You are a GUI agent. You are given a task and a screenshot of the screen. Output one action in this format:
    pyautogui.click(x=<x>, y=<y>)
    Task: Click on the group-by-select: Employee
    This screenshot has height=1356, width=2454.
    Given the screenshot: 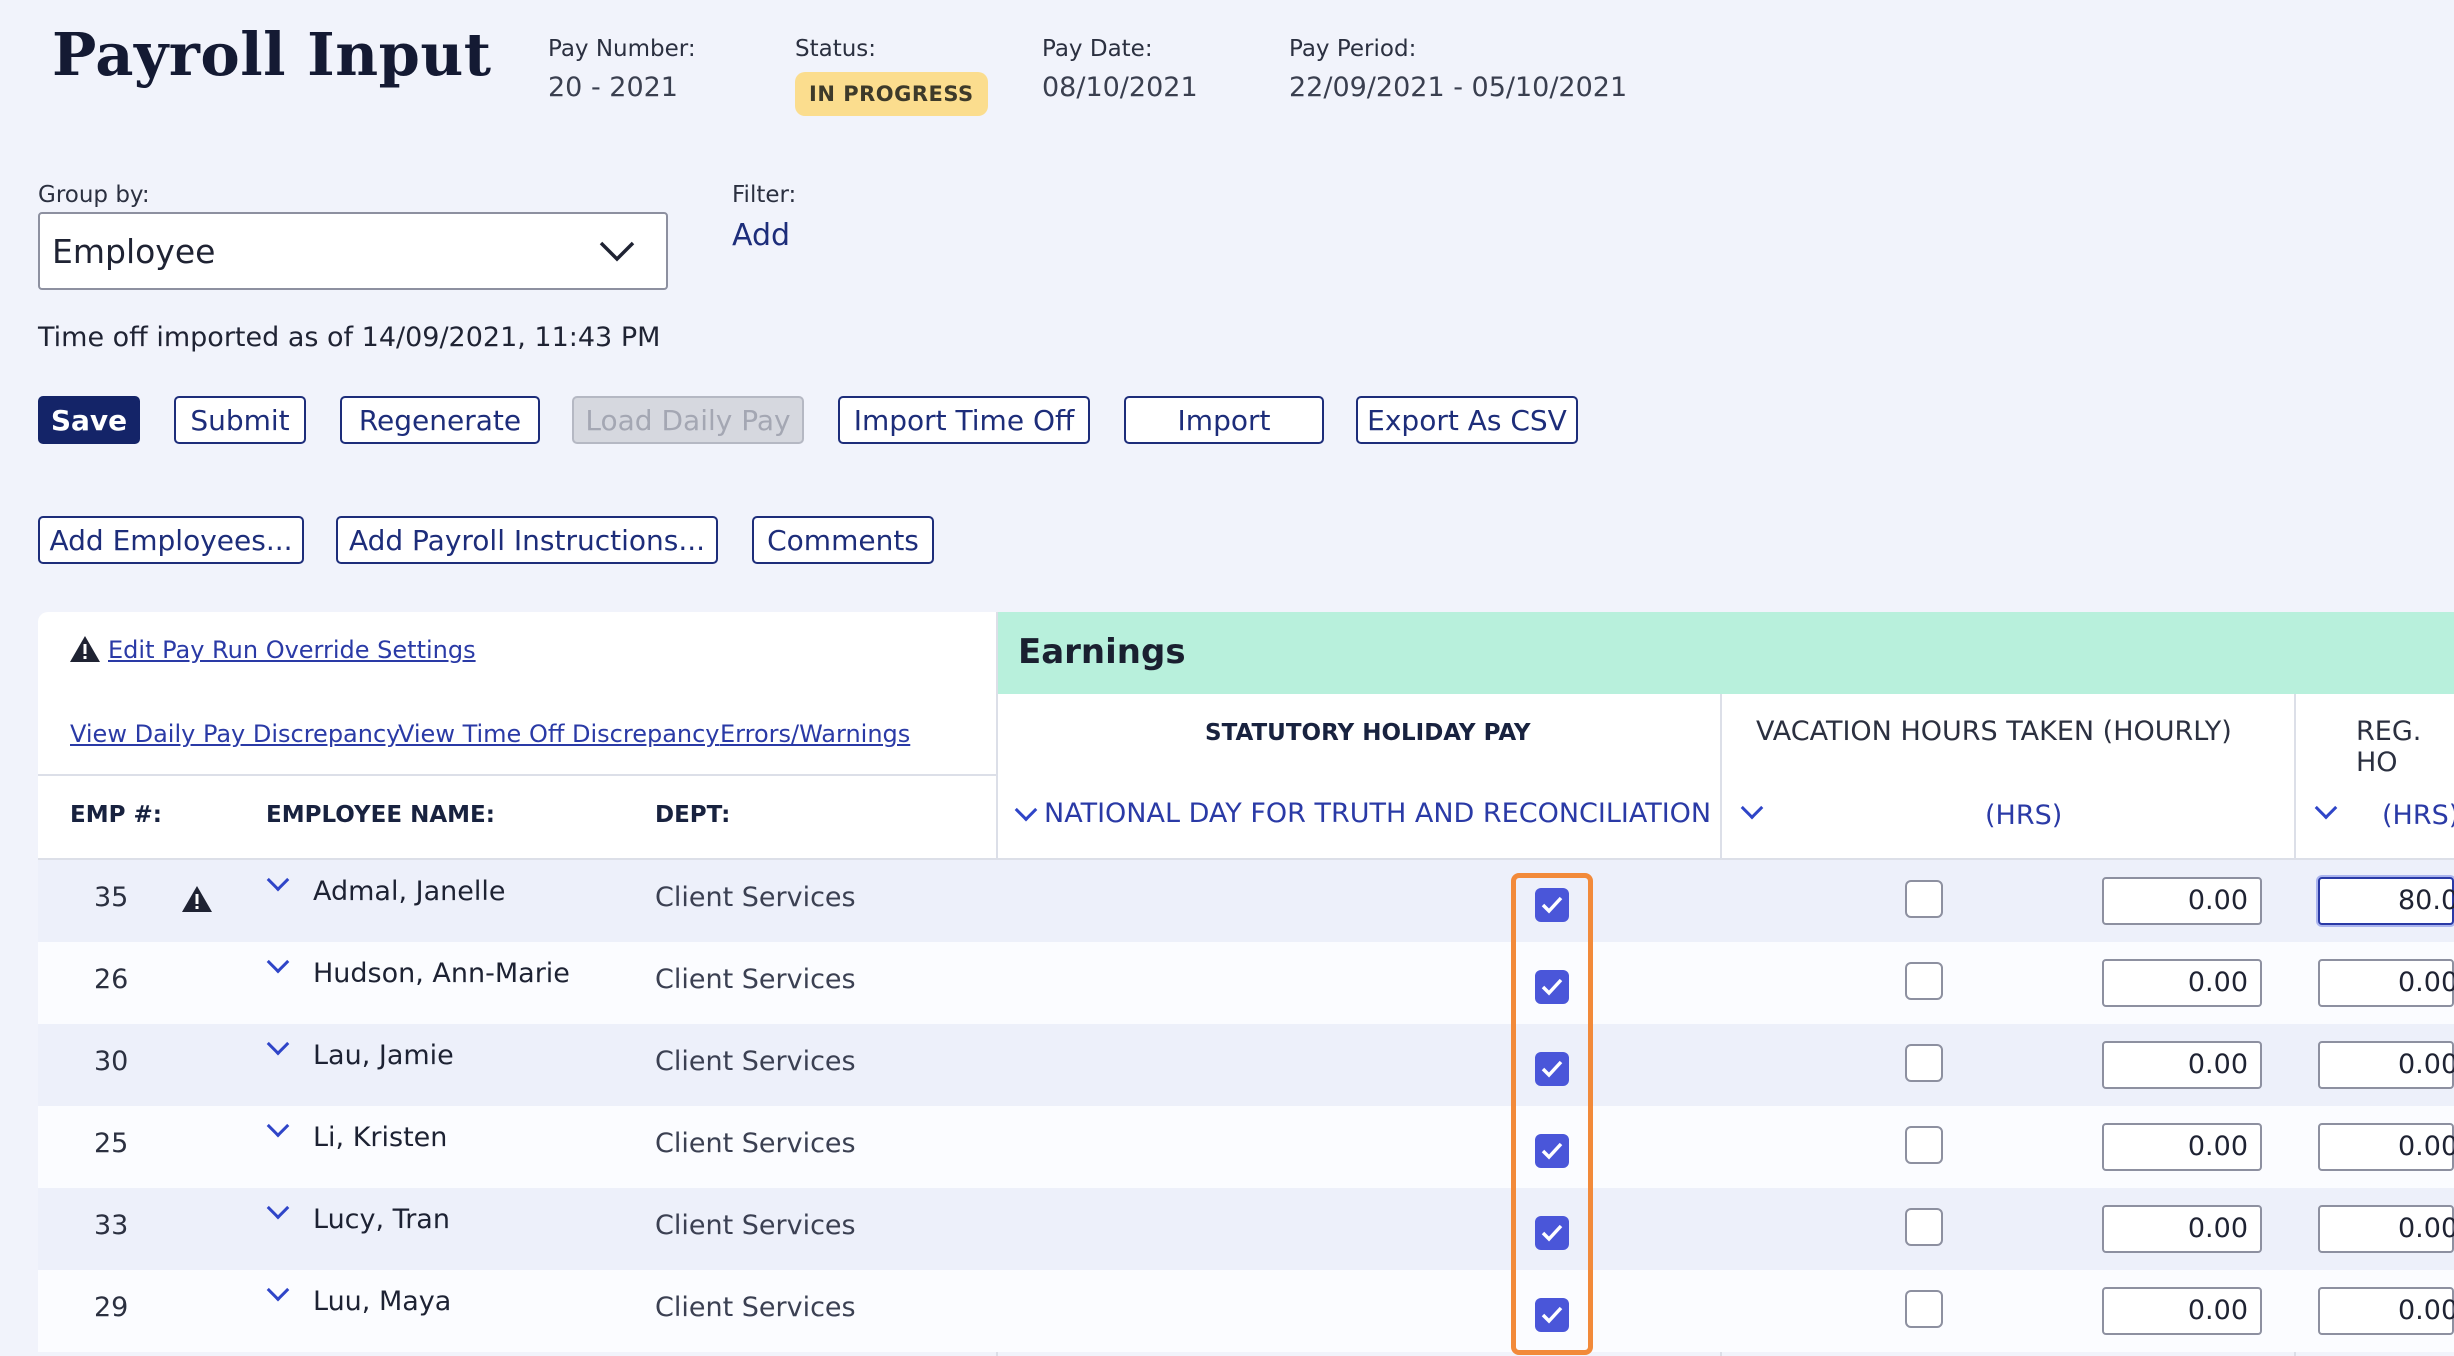 What is the action you would take?
    pyautogui.click(x=353, y=251)
    